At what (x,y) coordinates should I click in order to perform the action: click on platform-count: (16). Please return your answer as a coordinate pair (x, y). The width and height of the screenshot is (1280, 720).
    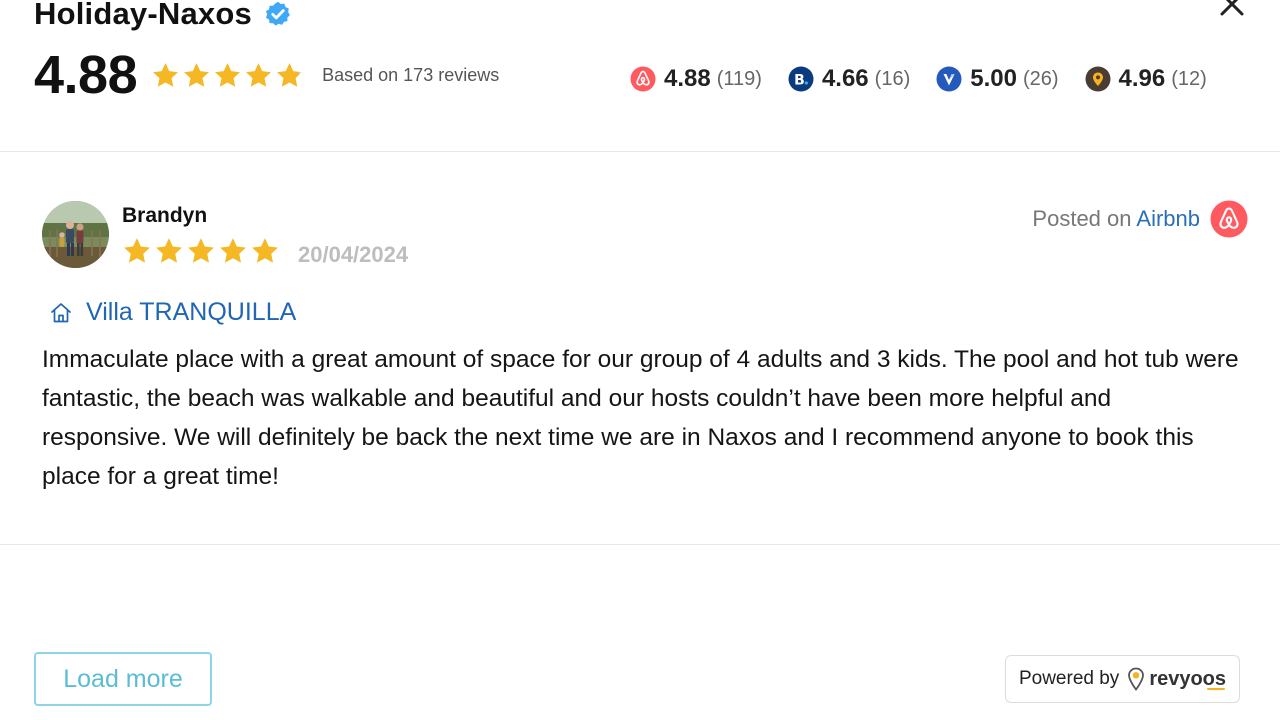
    Looking at the image, I should click on (892, 78).